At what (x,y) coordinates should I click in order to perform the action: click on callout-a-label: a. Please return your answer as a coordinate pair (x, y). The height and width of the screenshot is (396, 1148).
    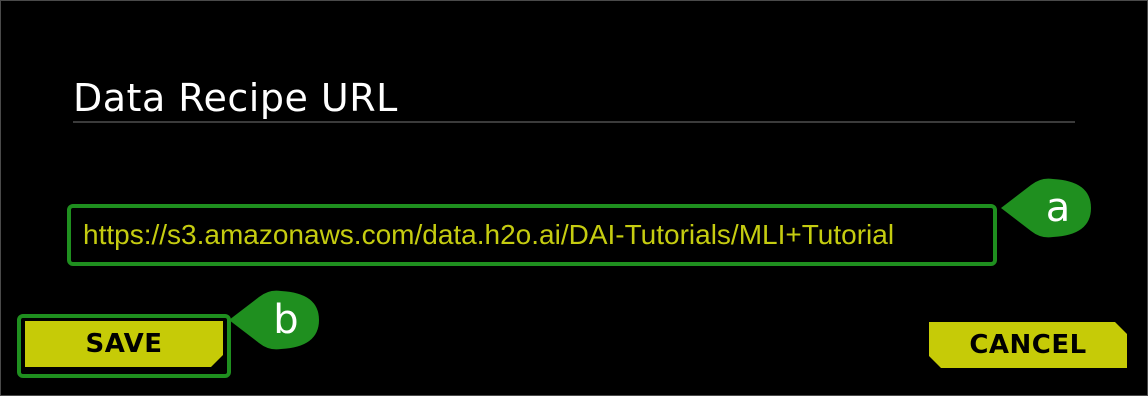
    Looking at the image, I should click on (1058, 208).